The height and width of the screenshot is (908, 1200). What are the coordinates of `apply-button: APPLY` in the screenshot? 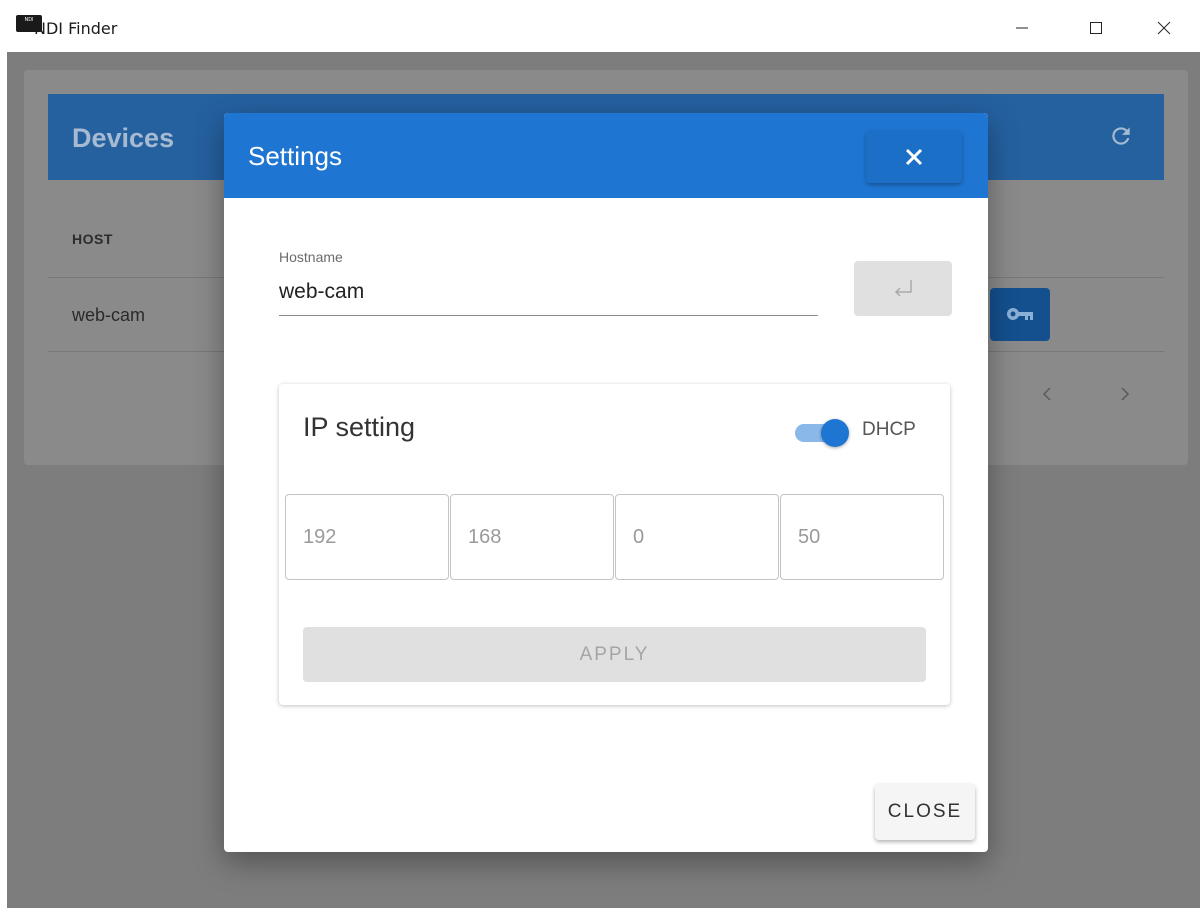 It's located at (614, 654).